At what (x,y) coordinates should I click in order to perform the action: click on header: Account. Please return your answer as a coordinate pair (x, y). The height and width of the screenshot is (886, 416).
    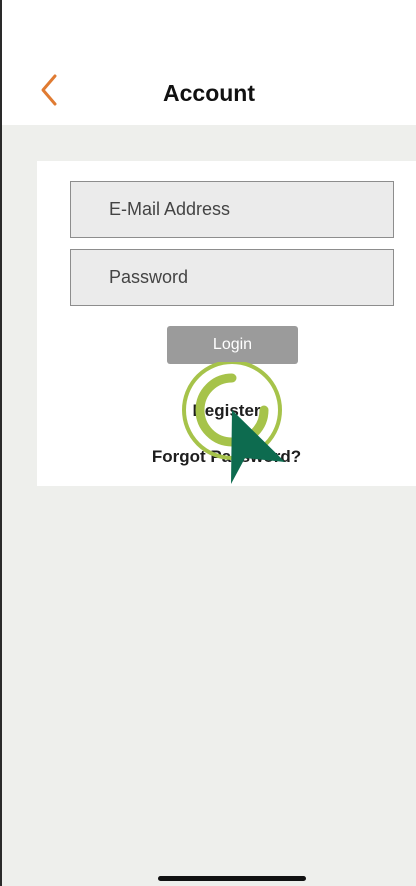
    Looking at the image, I should click on (209, 62).